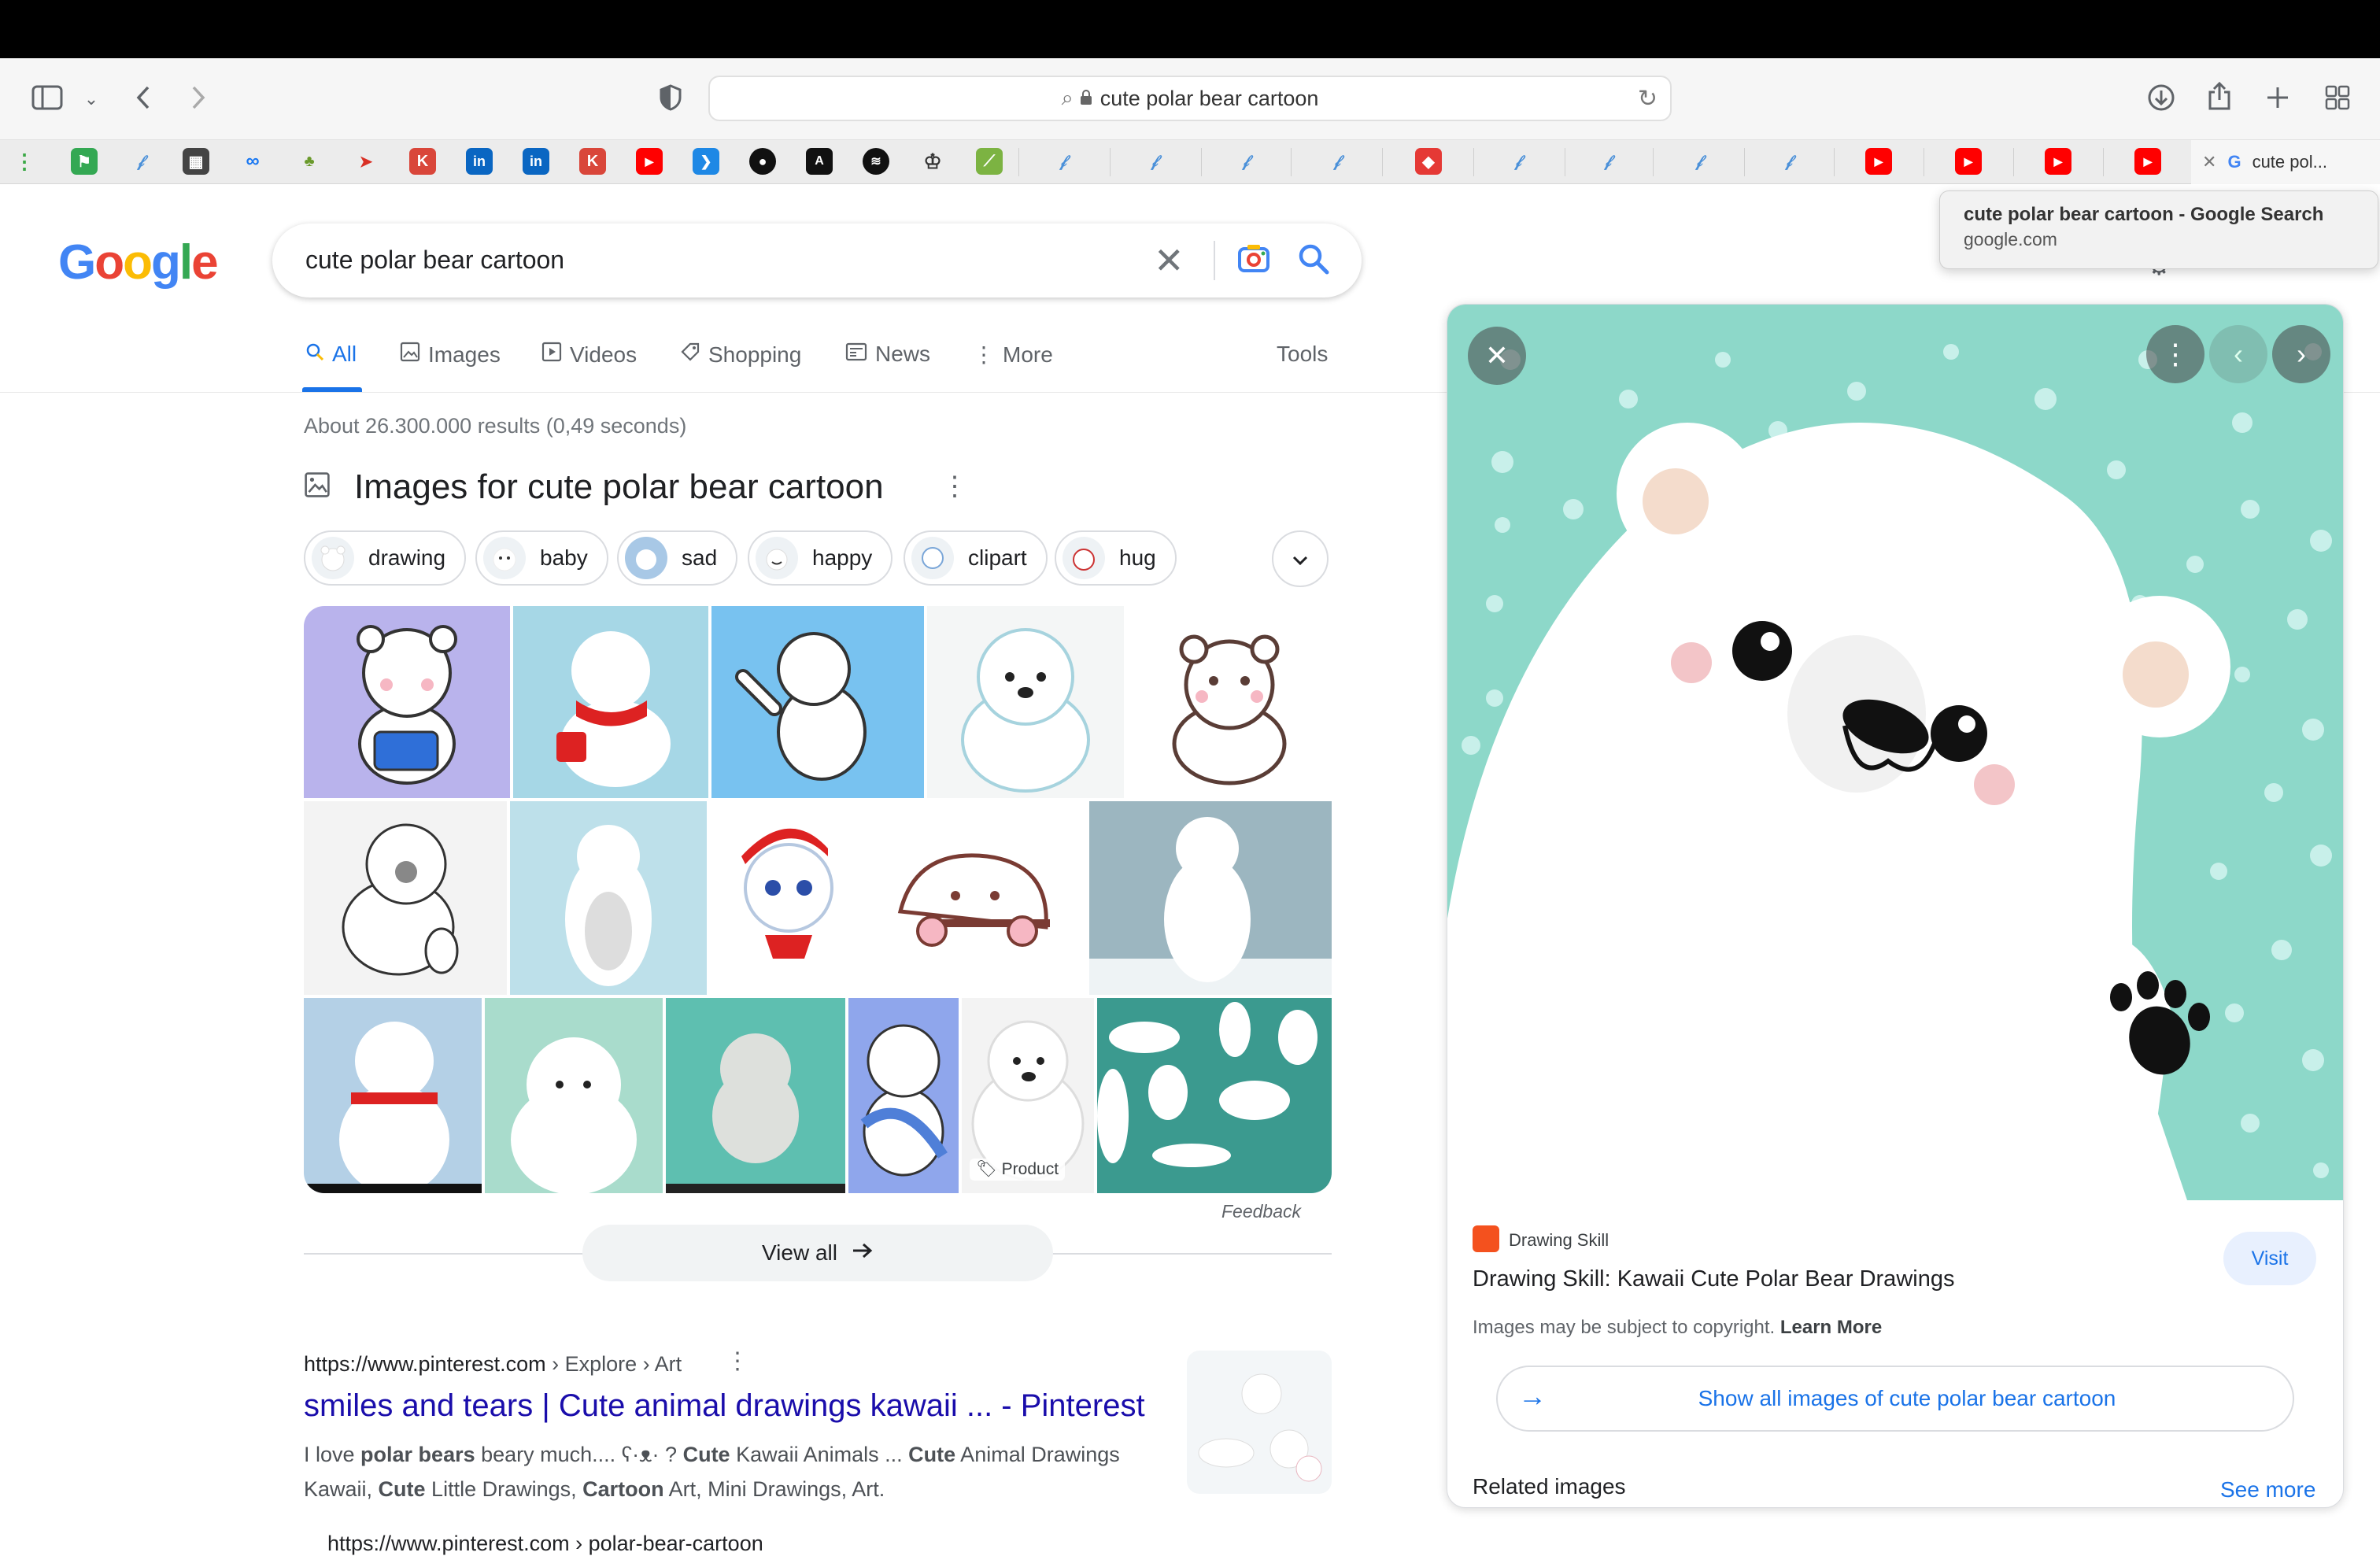  Describe the element at coordinates (876, 161) in the screenshot. I see `spotify-icon: ≋` at that location.